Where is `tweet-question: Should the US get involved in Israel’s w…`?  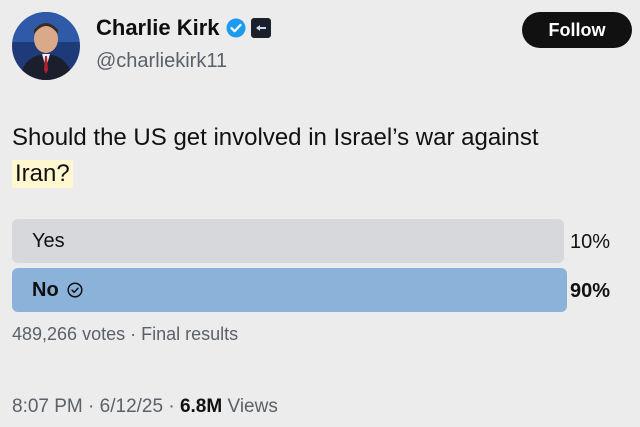
tweet-question: Should the US get involved in Israel’s w… is located at coordinates (275, 137).